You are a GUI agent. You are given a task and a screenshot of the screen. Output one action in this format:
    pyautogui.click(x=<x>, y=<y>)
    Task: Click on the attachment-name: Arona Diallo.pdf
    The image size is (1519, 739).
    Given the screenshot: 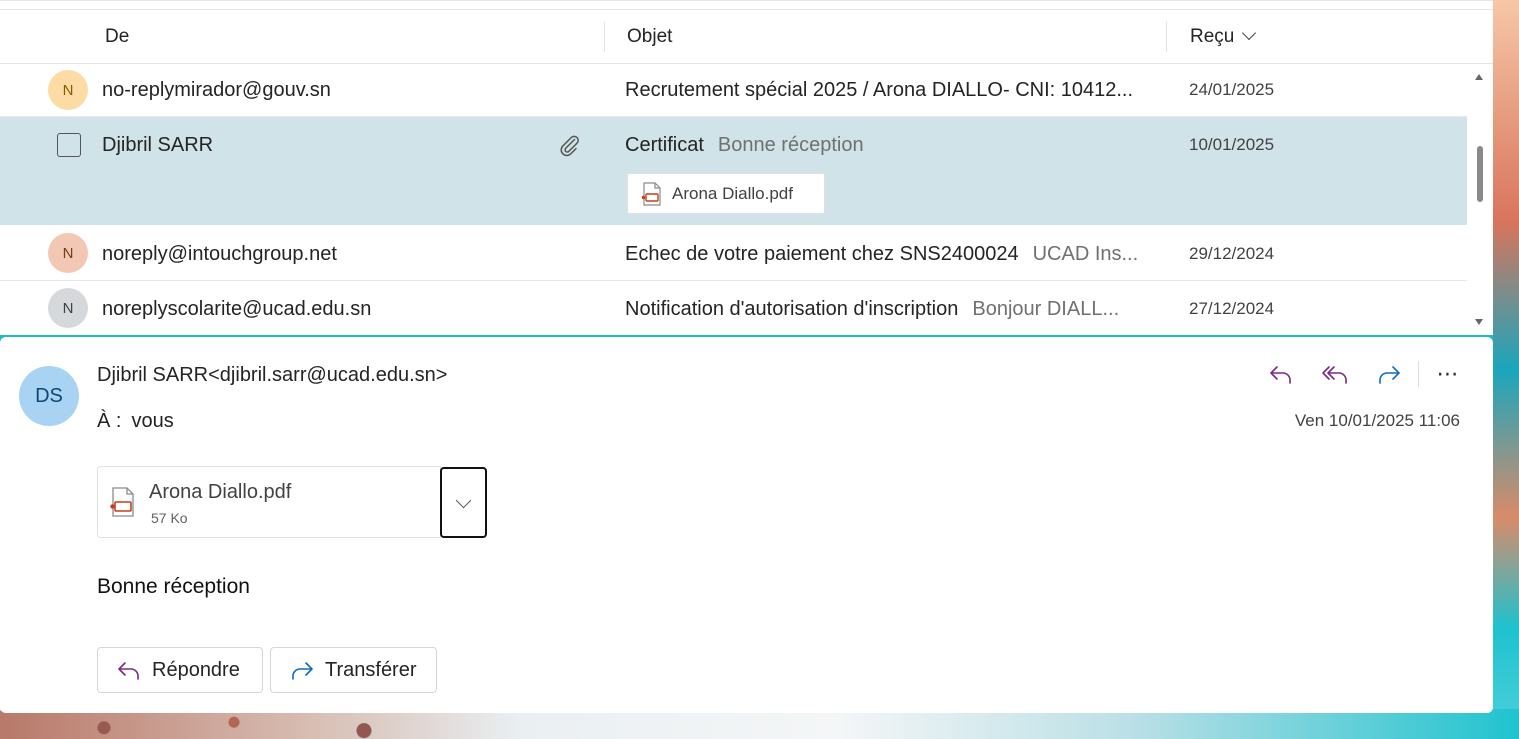 What is the action you would take?
    pyautogui.click(x=220, y=492)
    